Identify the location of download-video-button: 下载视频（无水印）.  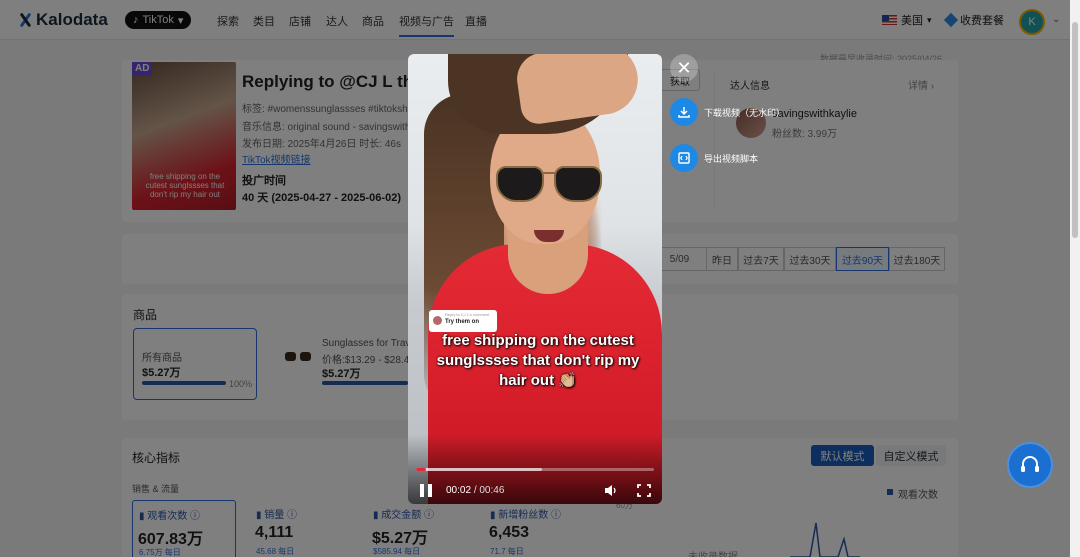
(727, 112).